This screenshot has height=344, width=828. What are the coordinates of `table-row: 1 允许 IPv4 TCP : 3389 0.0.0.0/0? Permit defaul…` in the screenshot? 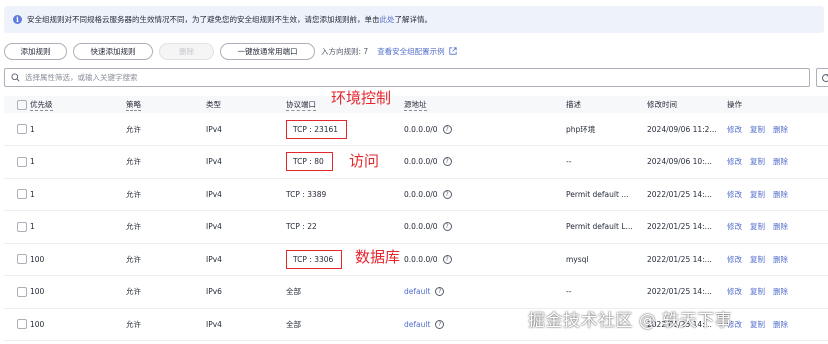 It's located at (416, 194).